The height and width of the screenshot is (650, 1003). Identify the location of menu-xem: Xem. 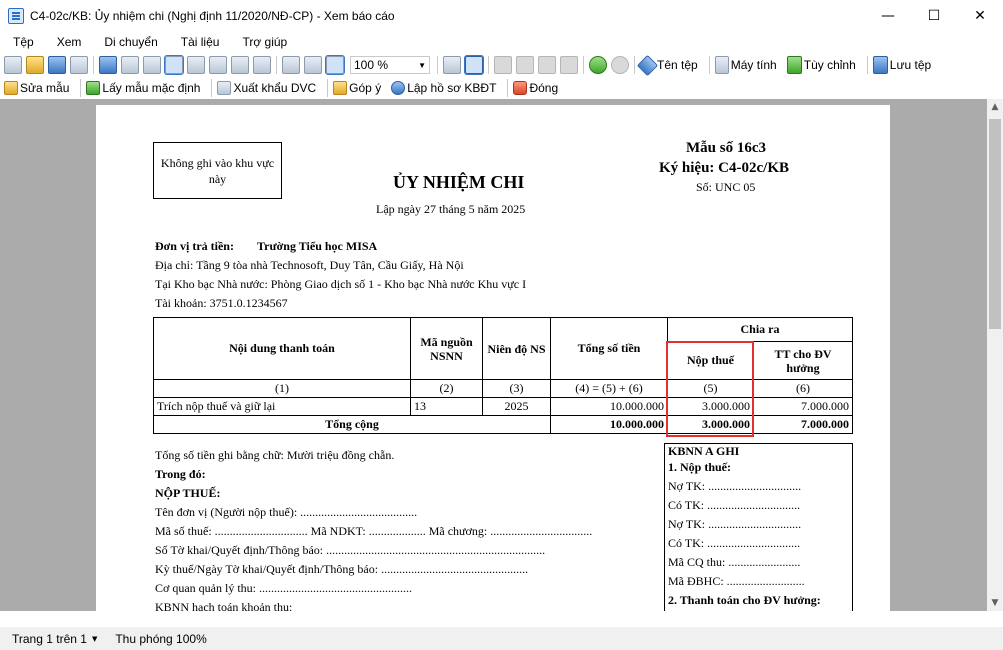
(68, 42).